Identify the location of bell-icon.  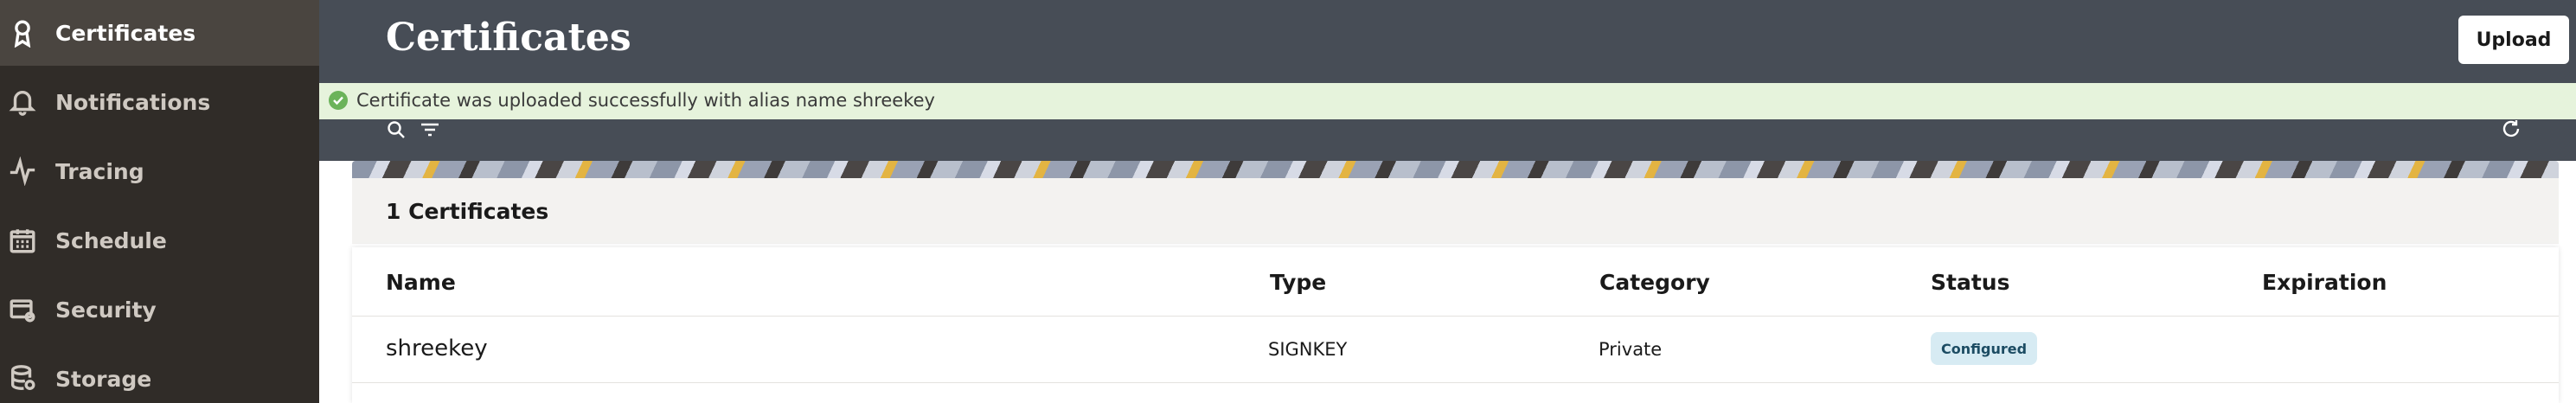
(22, 102).